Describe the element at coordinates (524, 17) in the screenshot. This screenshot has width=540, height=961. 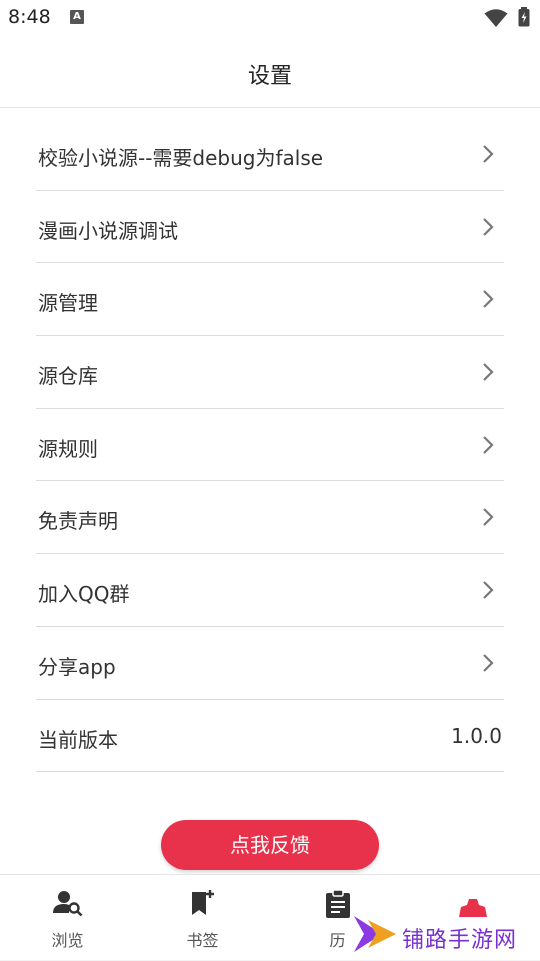
I see `battery-icon` at that location.